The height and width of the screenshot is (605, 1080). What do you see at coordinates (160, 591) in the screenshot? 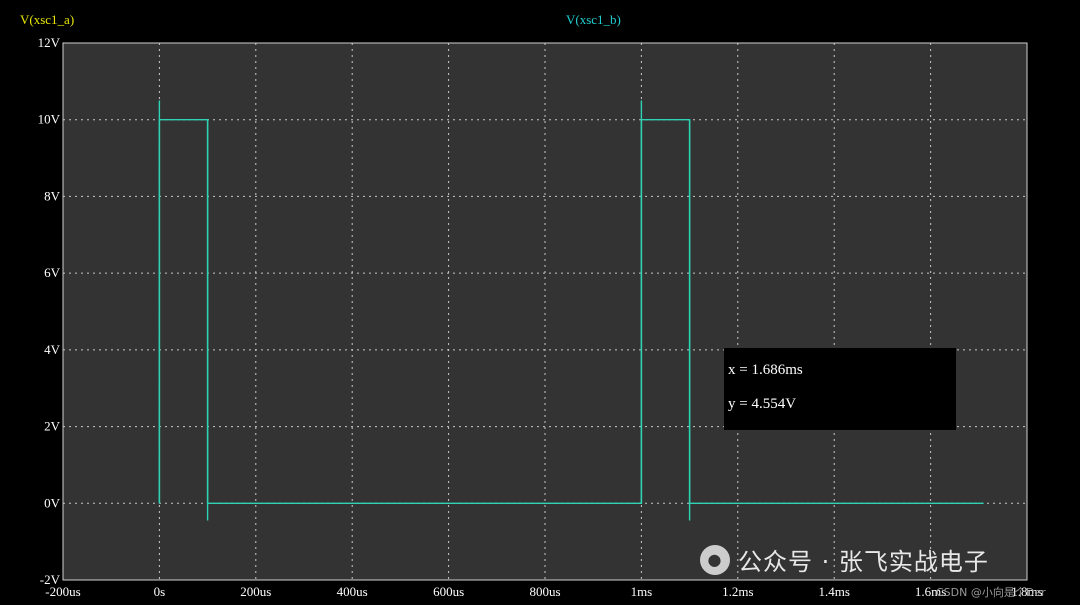
I see `x-tick-label: 0s` at bounding box center [160, 591].